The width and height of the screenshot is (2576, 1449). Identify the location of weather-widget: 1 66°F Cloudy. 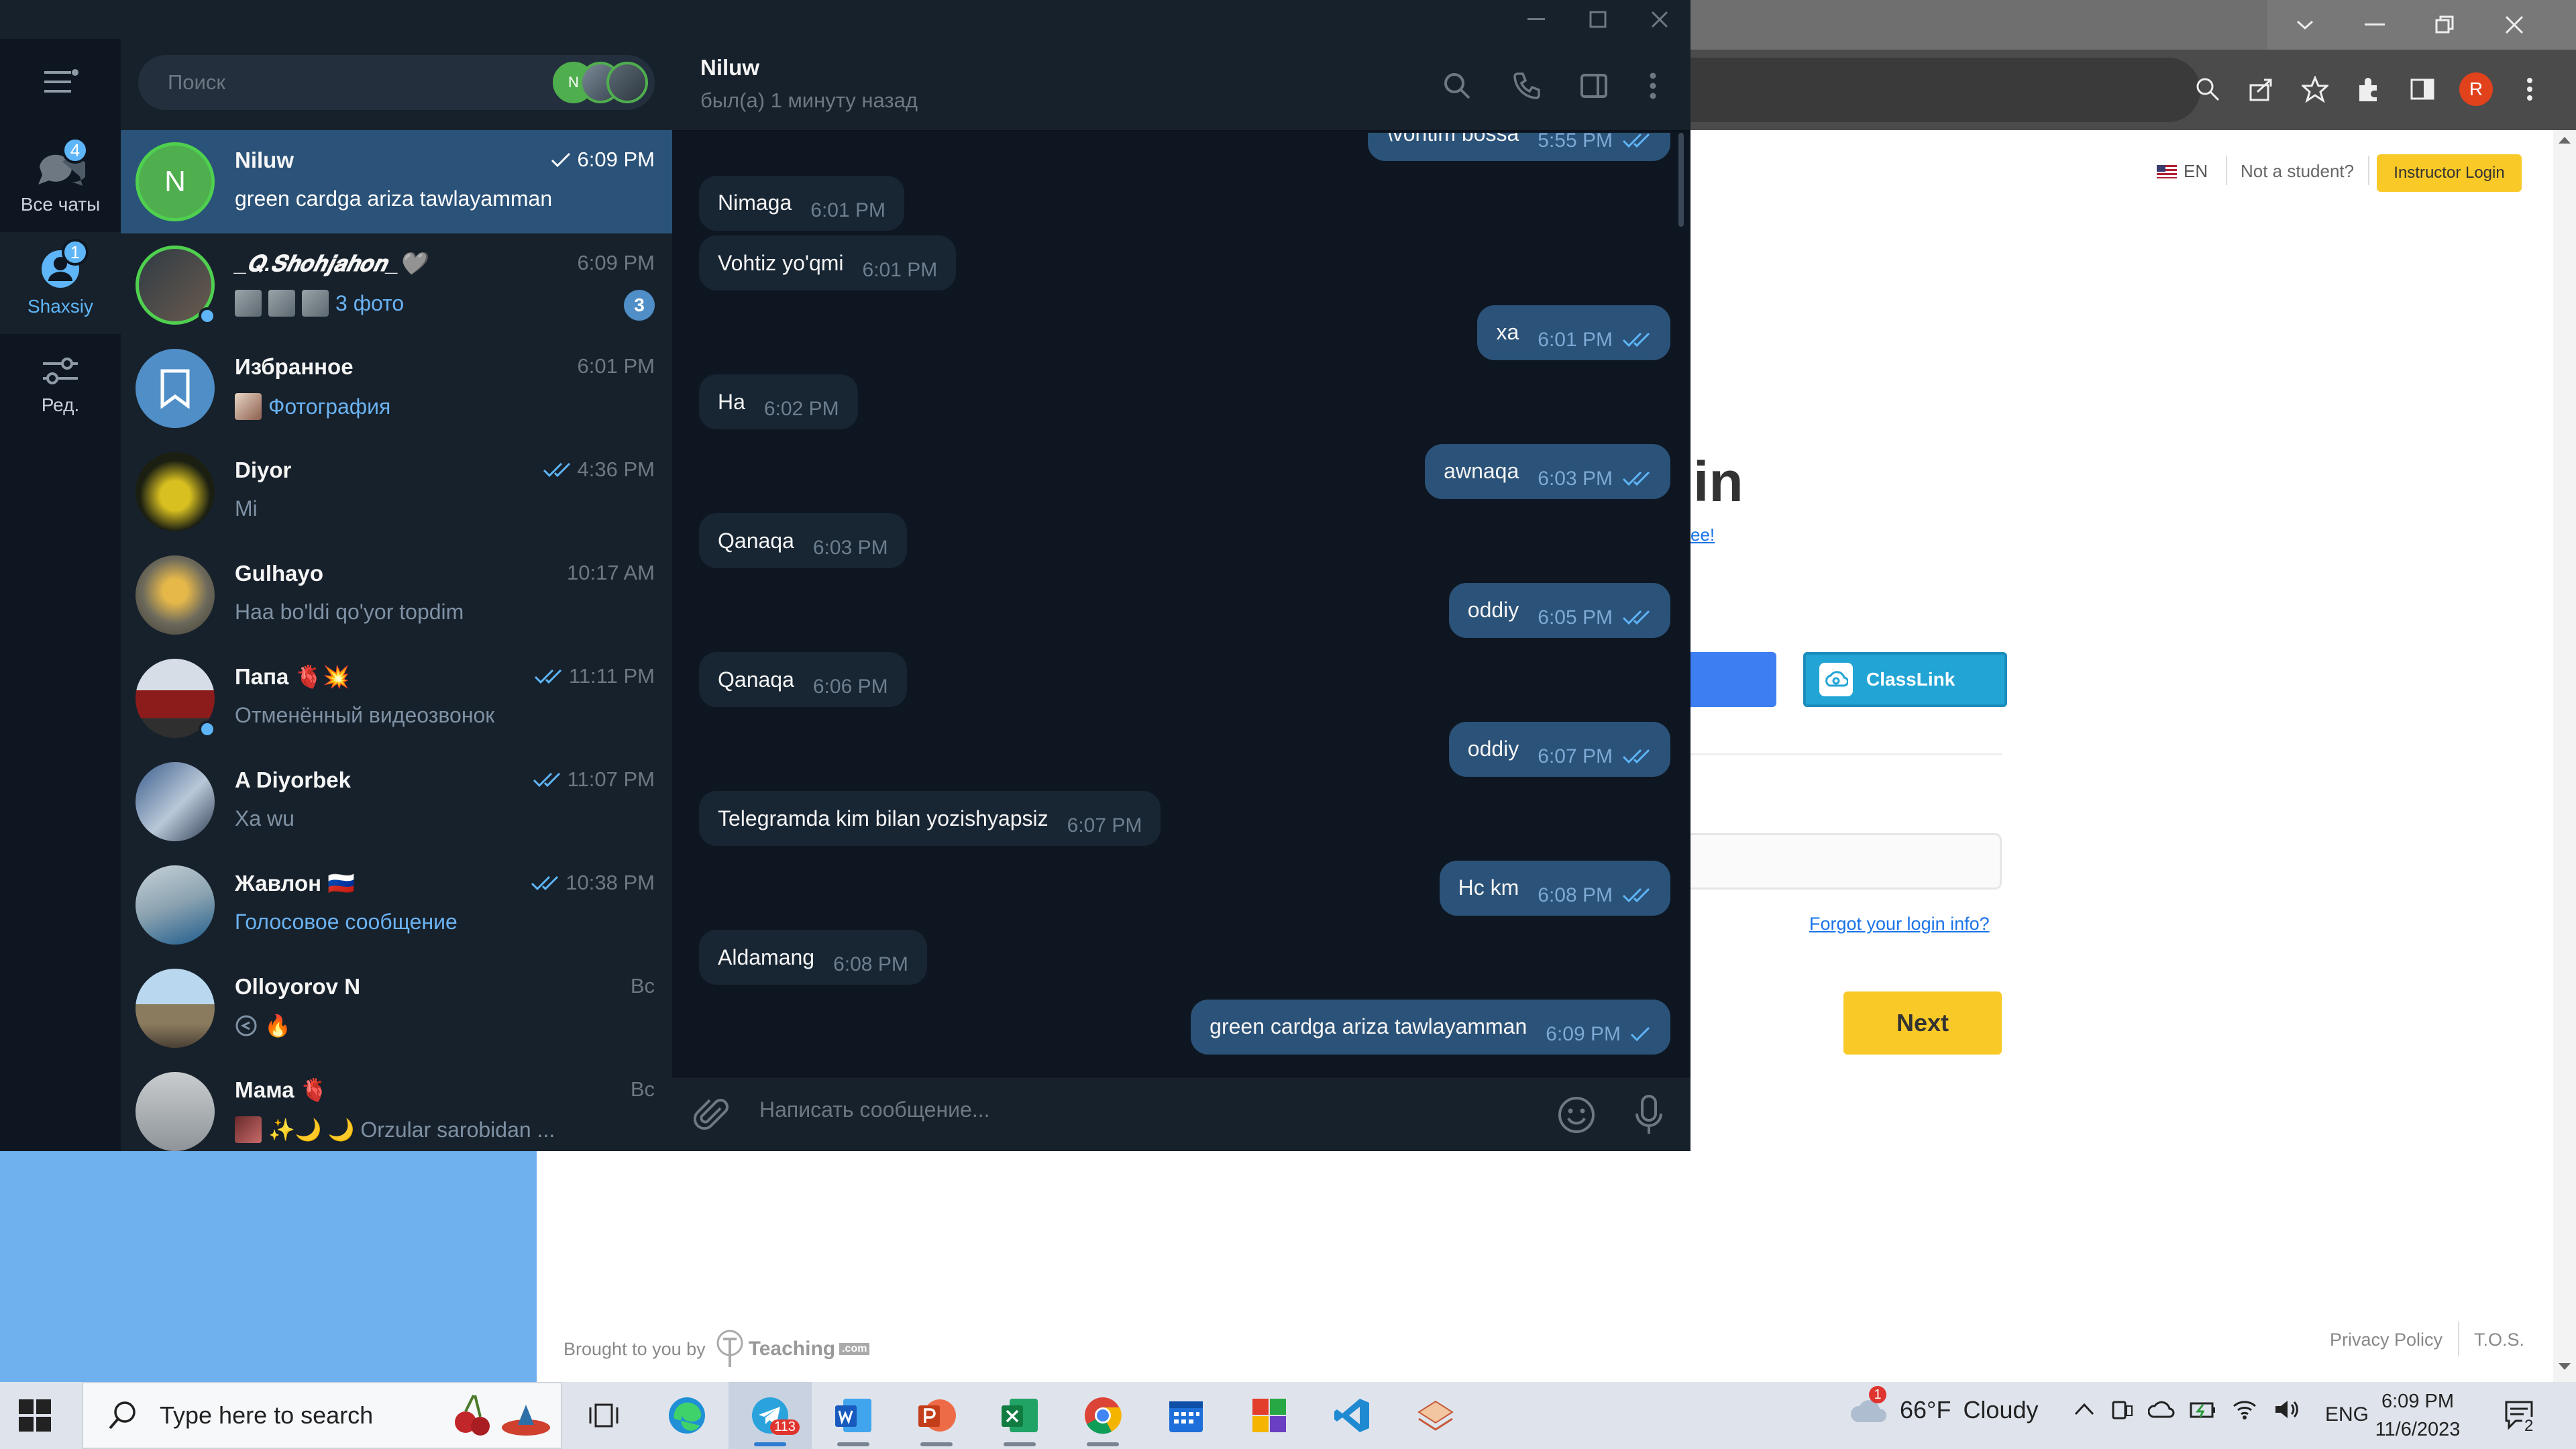
(1944, 1405).